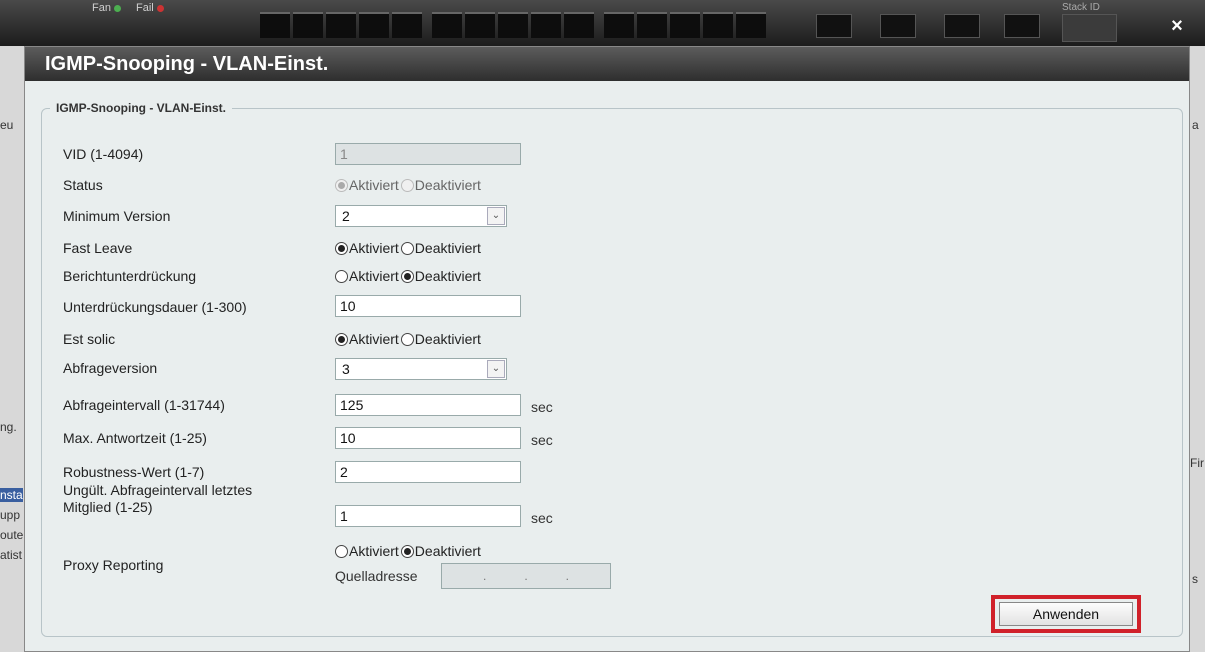 The image size is (1205, 652). What do you see at coordinates (117, 216) in the screenshot?
I see `min-version-label: Minimum Version` at bounding box center [117, 216].